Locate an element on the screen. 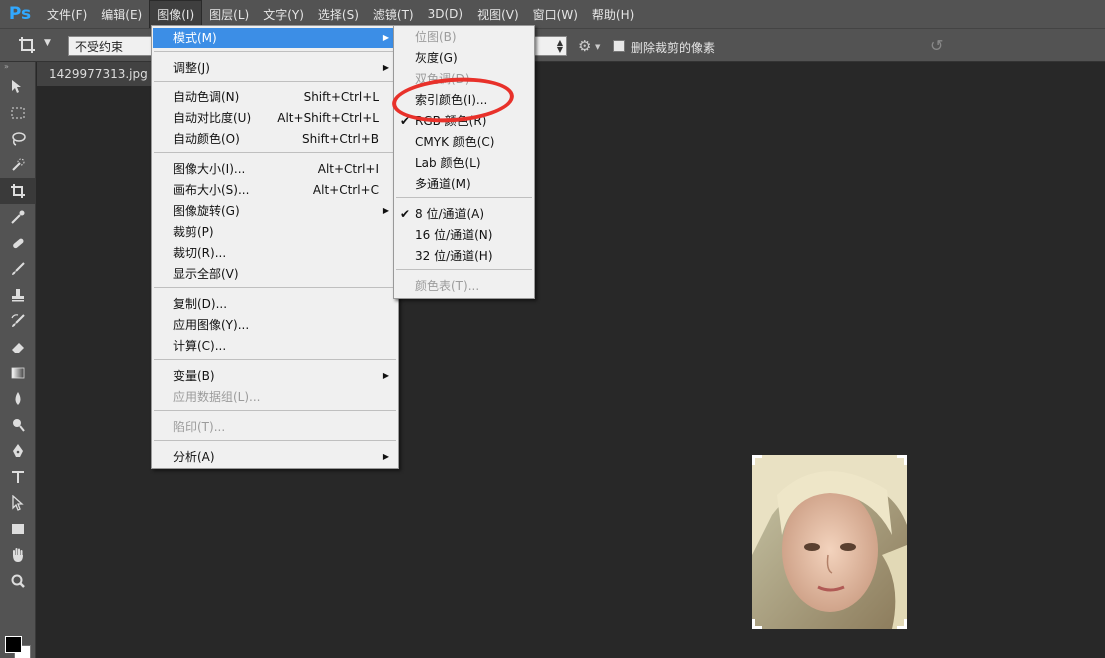 Image resolution: width=1105 pixels, height=658 pixels. photoshop-logo: Ps is located at coordinates (20, 14).